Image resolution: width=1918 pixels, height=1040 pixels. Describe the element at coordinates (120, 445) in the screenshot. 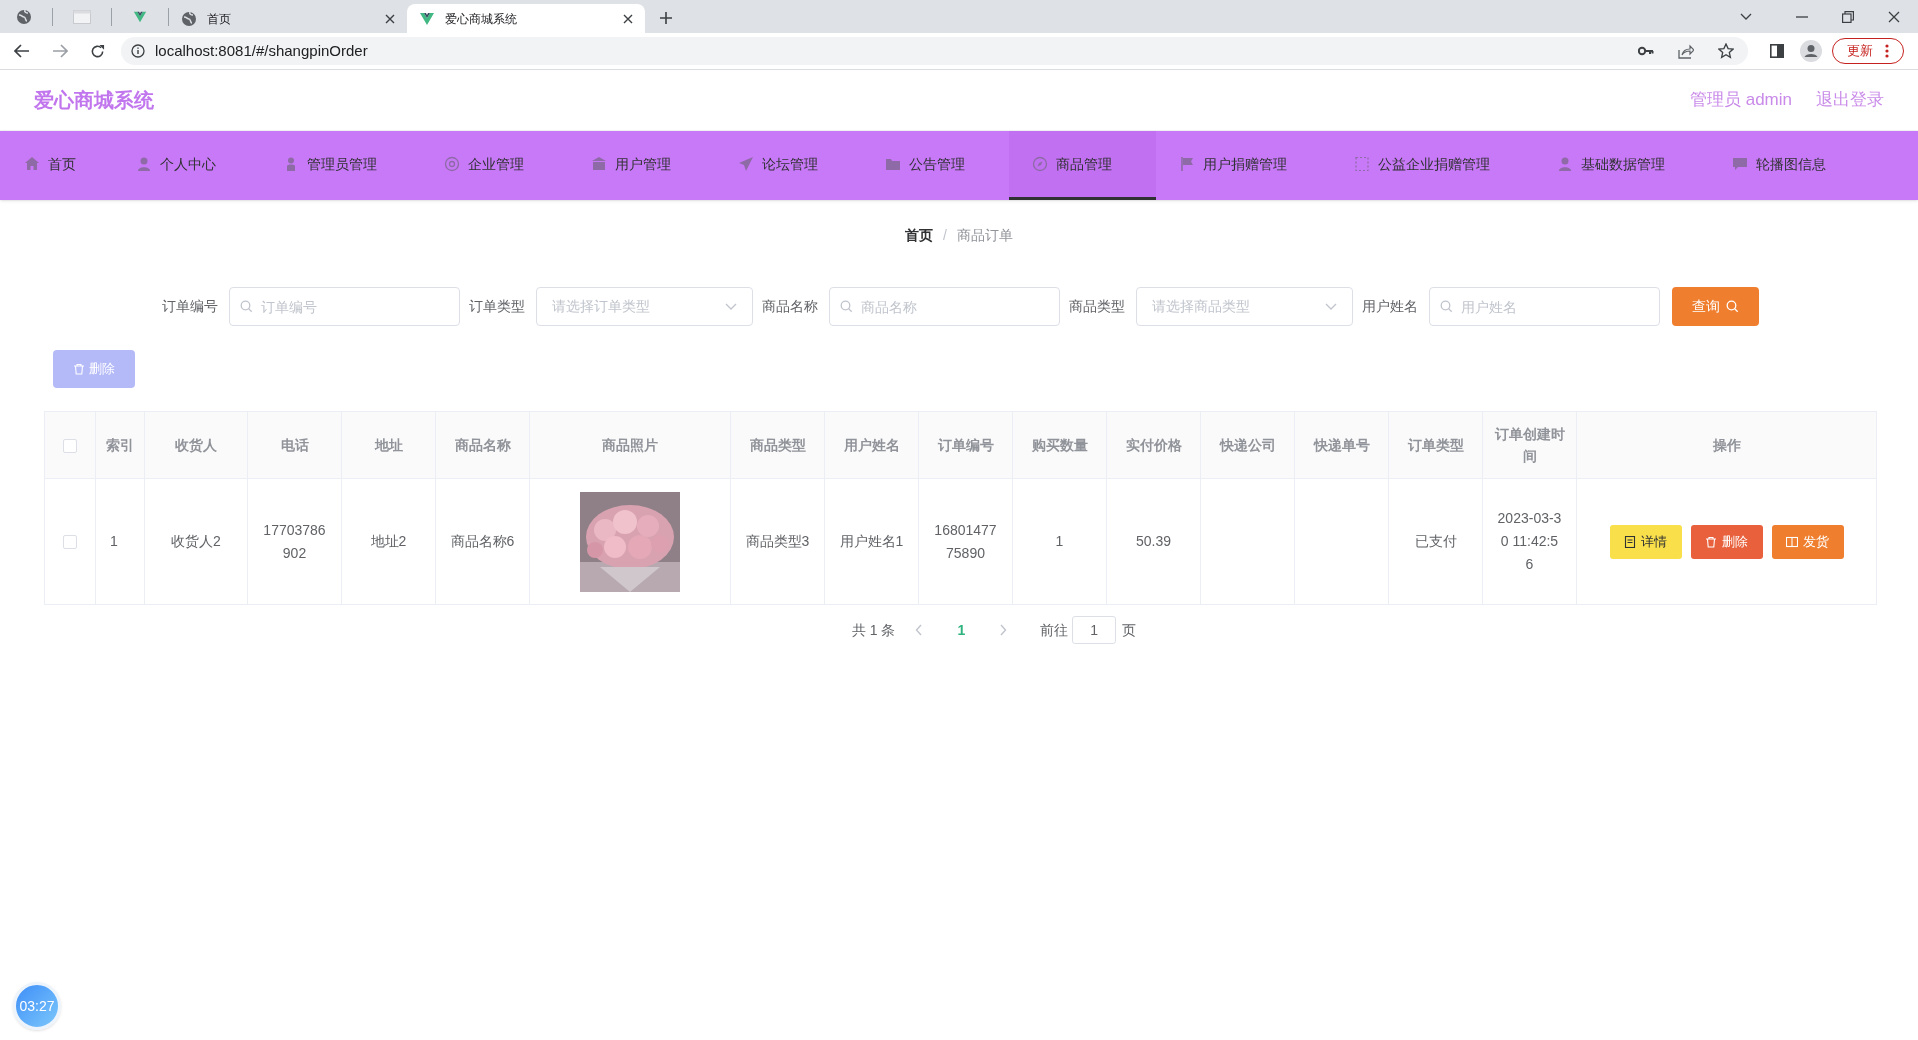

I see `column-header: 索引` at that location.